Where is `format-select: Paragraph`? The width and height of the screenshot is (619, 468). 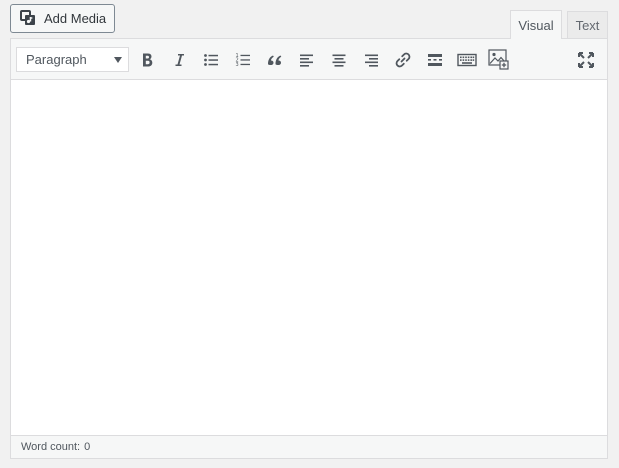 format-select: Paragraph is located at coordinates (72, 59).